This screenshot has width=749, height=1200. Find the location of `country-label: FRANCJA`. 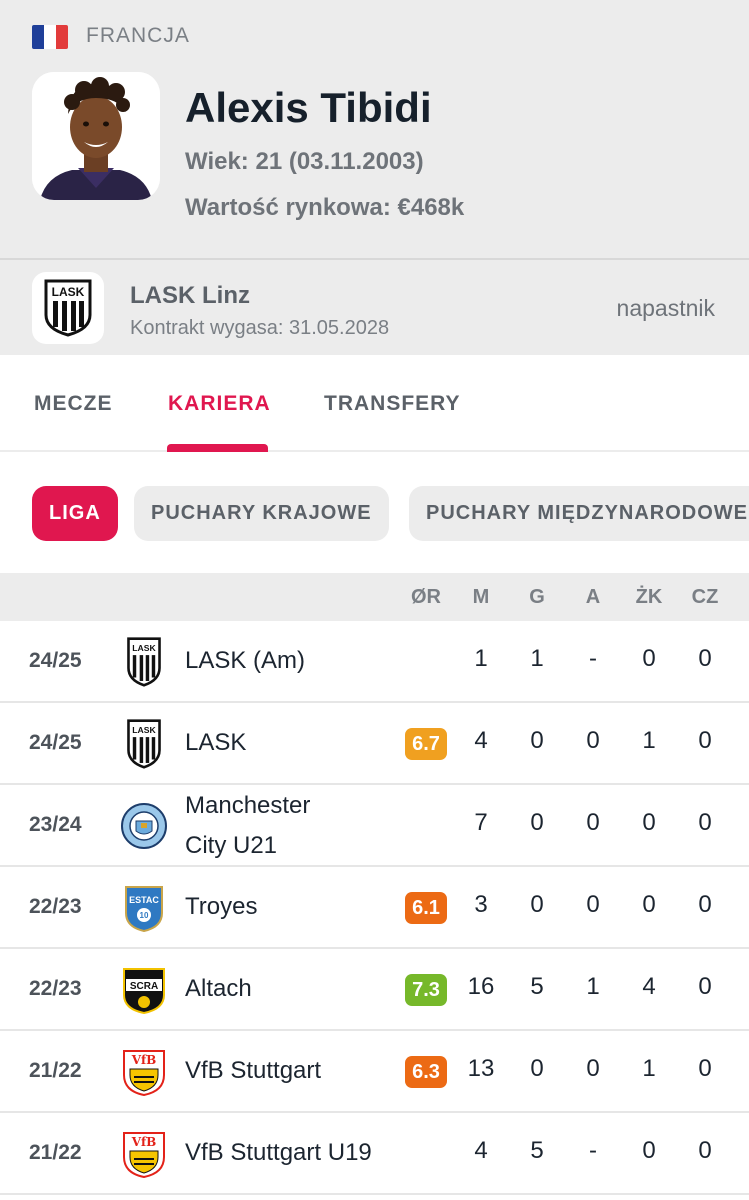

country-label: FRANCJA is located at coordinates (138, 35).